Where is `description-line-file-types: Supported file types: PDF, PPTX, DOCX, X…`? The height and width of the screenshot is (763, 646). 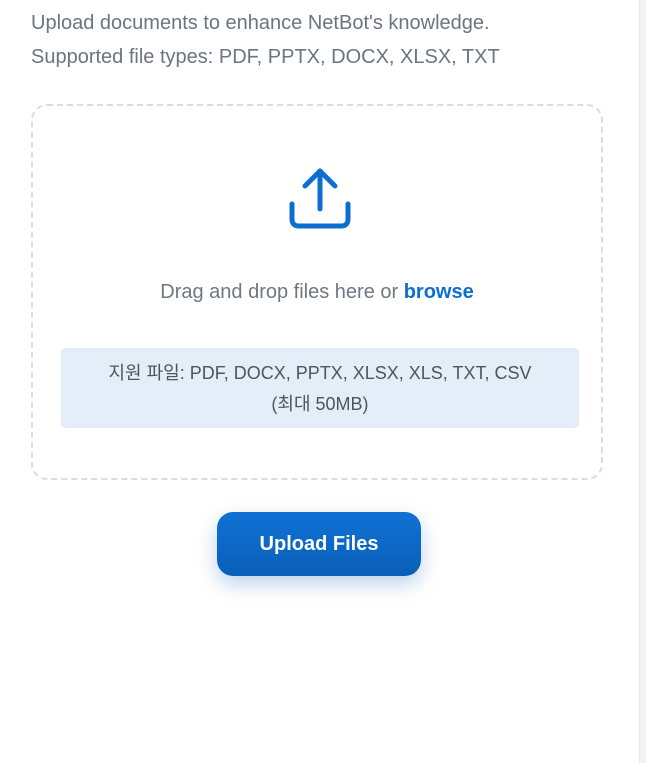
description-line-file-types: Supported file types: PDF, PPTX, DOCX, X… is located at coordinates (265, 57).